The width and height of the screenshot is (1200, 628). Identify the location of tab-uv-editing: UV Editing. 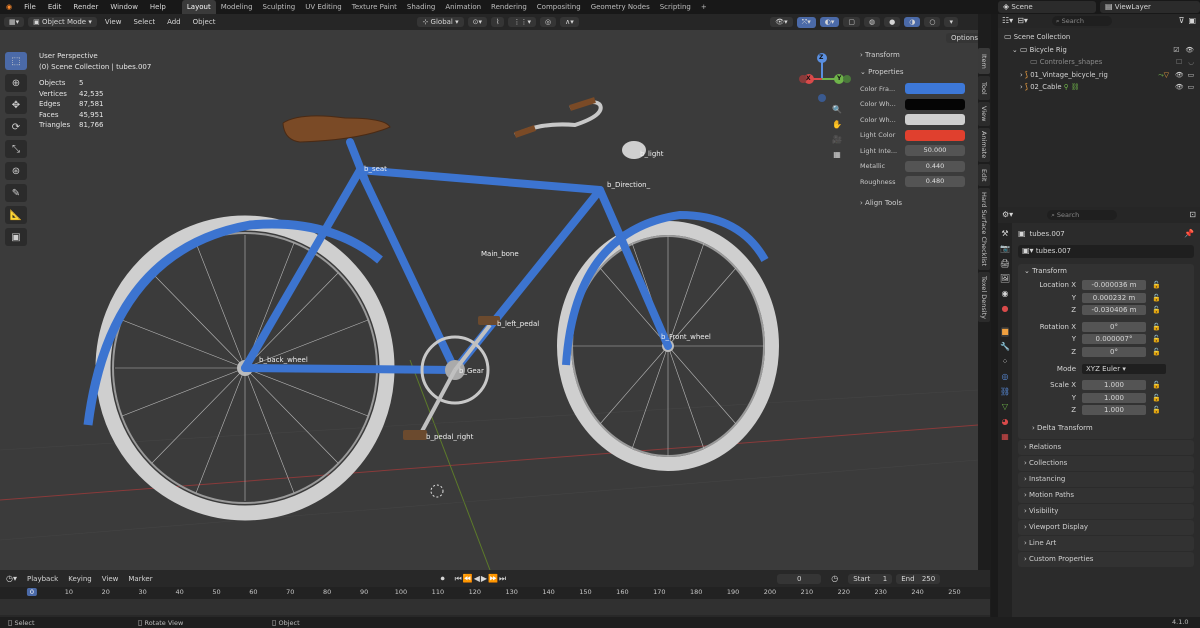
(323, 7).